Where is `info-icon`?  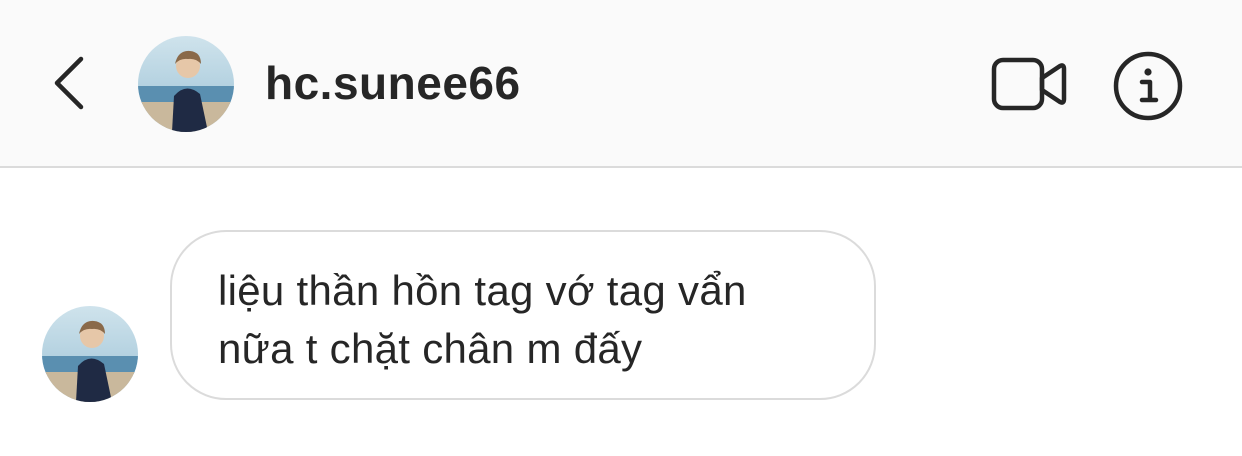 info-icon is located at coordinates (1148, 86).